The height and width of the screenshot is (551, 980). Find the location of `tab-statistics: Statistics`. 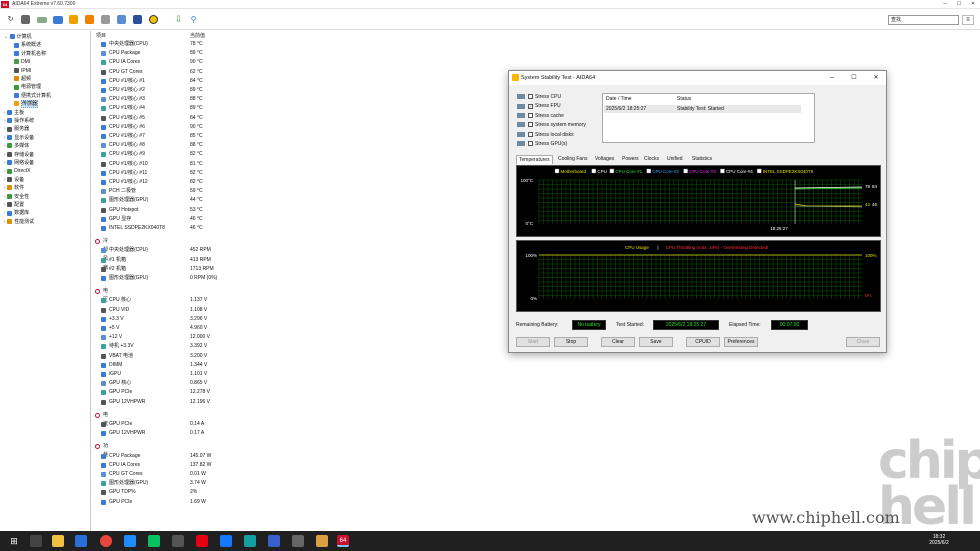

tab-statistics: Statistics is located at coordinates (702, 159).